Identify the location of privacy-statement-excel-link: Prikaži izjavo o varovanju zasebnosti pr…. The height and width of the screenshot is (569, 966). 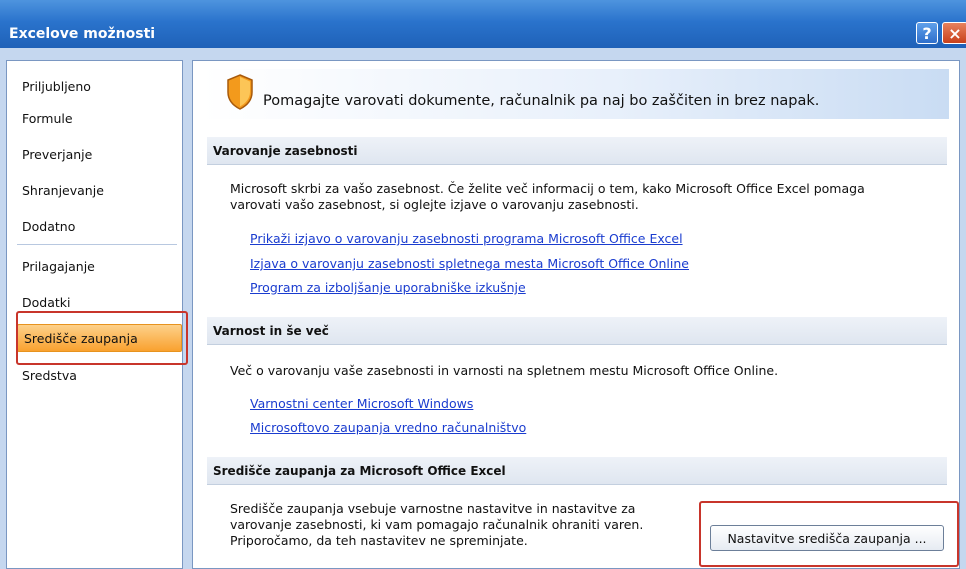
(466, 238).